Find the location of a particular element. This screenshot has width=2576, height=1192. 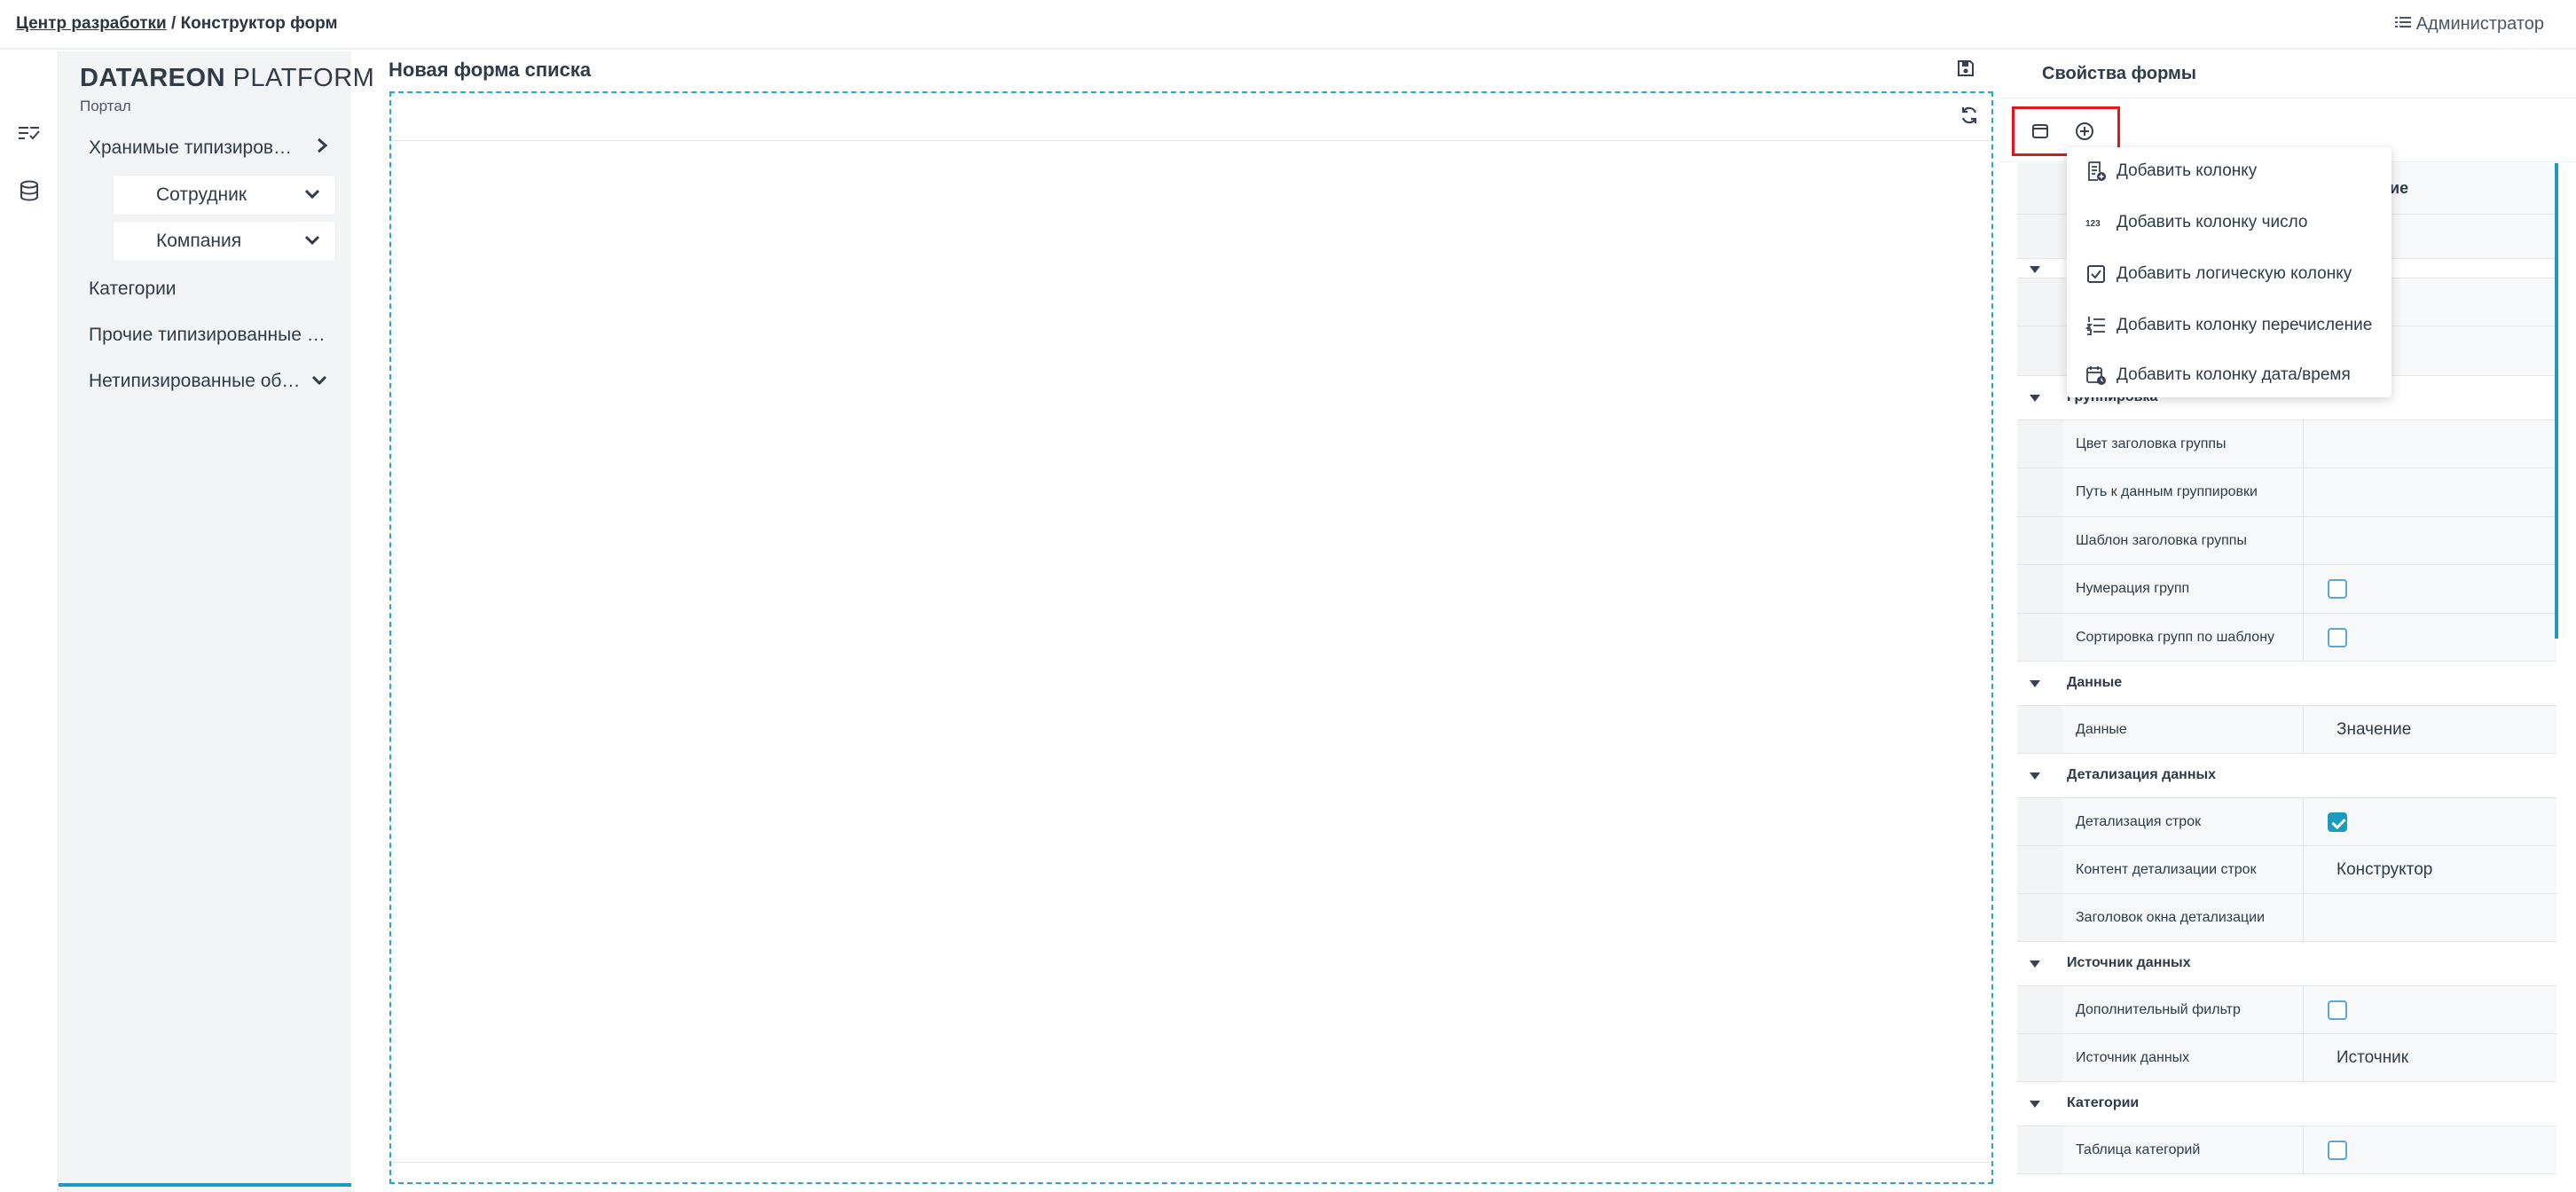

menu-add-boolean-column: Добавить логическую колонку is located at coordinates (2229, 274).